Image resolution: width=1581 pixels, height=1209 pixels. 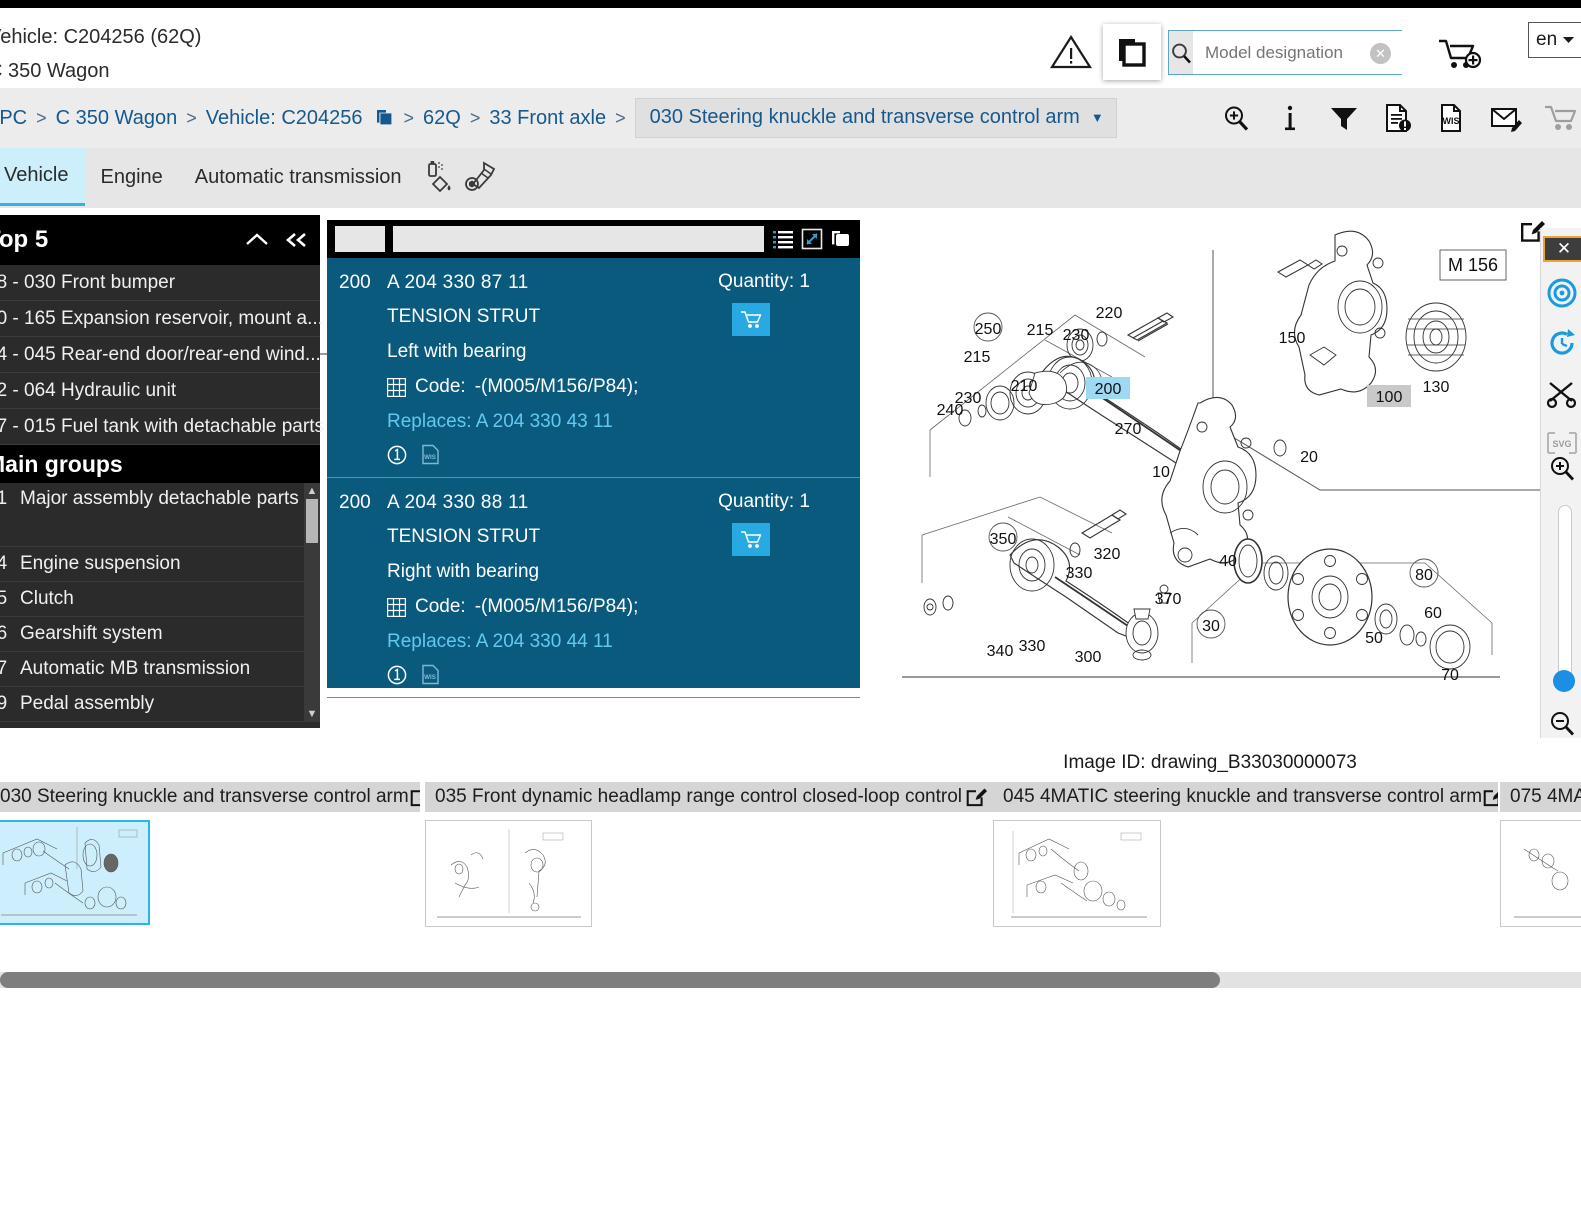 What do you see at coordinates (312, 714) in the screenshot?
I see `scroll-down-arrow-icon: ▼` at bounding box center [312, 714].